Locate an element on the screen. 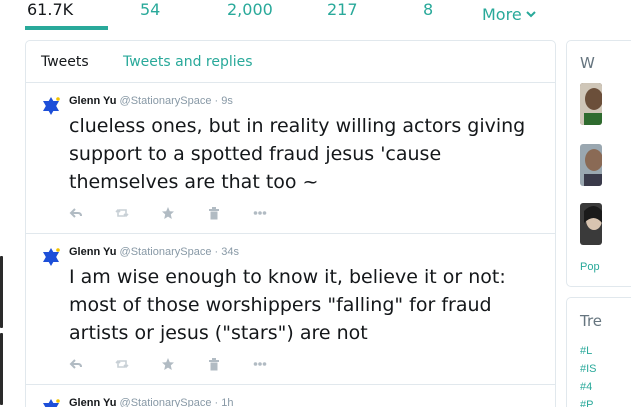 The image size is (631, 407). active-stat-underline is located at coordinates (66, 28).